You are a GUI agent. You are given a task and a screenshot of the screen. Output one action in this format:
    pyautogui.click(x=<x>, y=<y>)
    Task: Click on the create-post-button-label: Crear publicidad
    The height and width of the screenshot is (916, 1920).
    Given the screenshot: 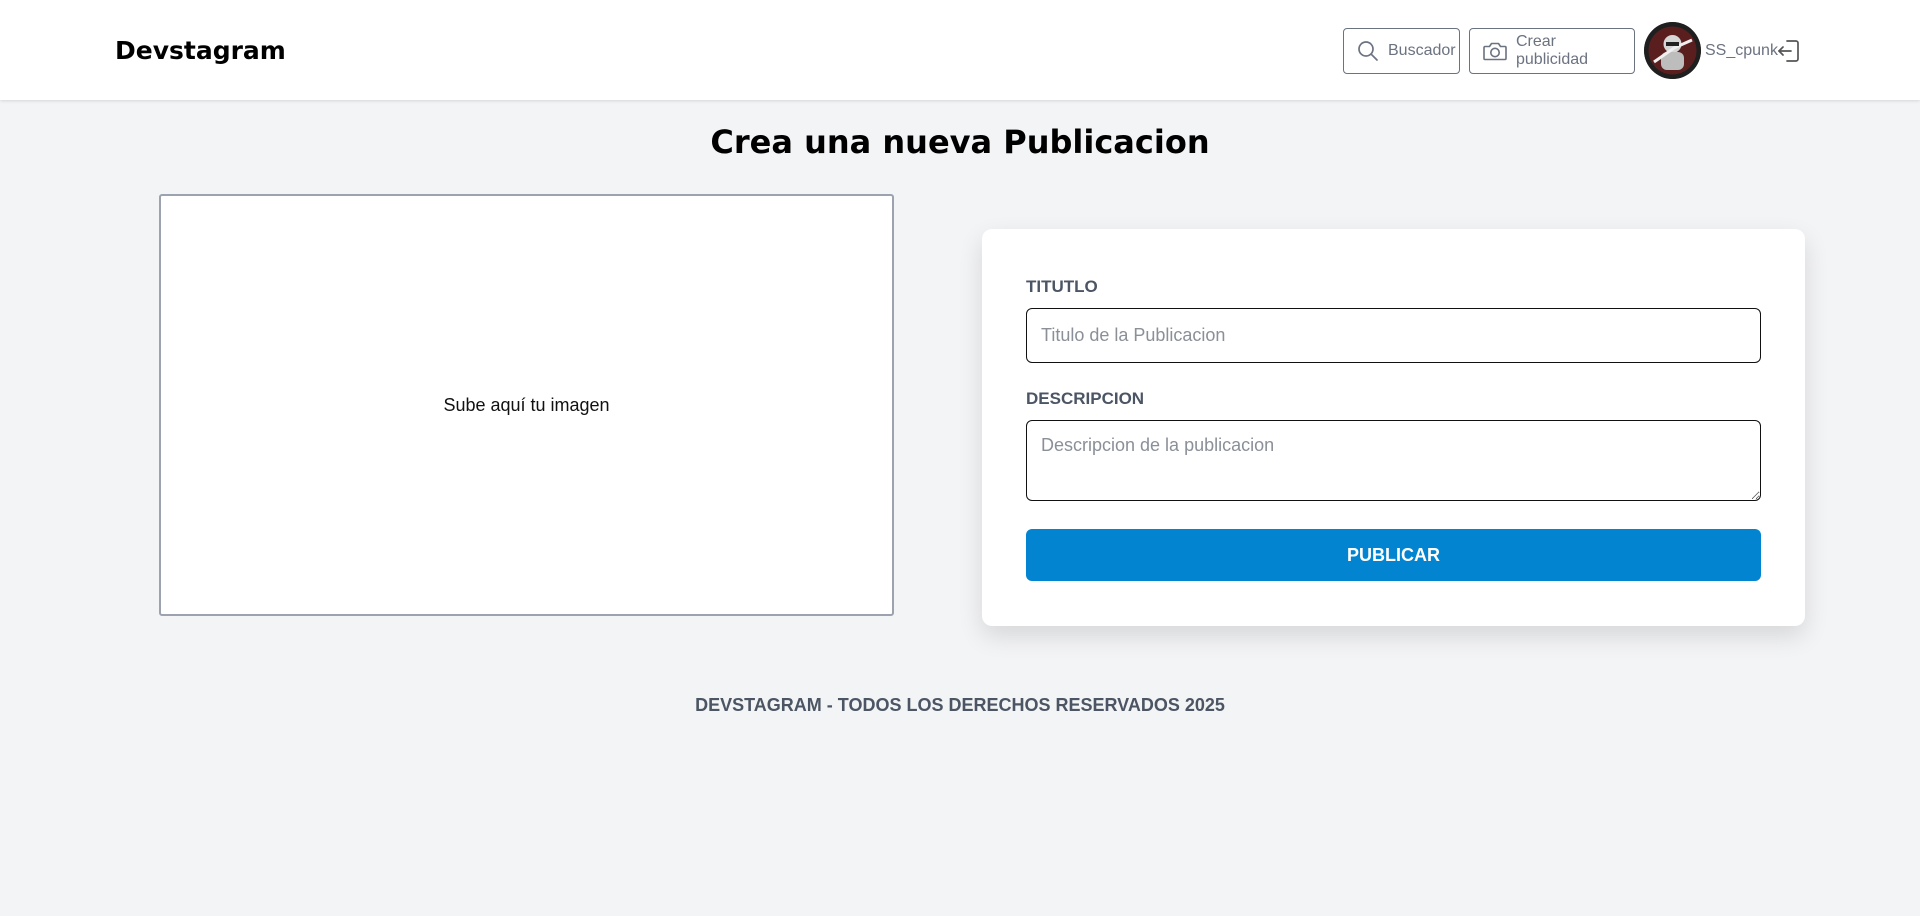 What is the action you would take?
    pyautogui.click(x=1552, y=50)
    